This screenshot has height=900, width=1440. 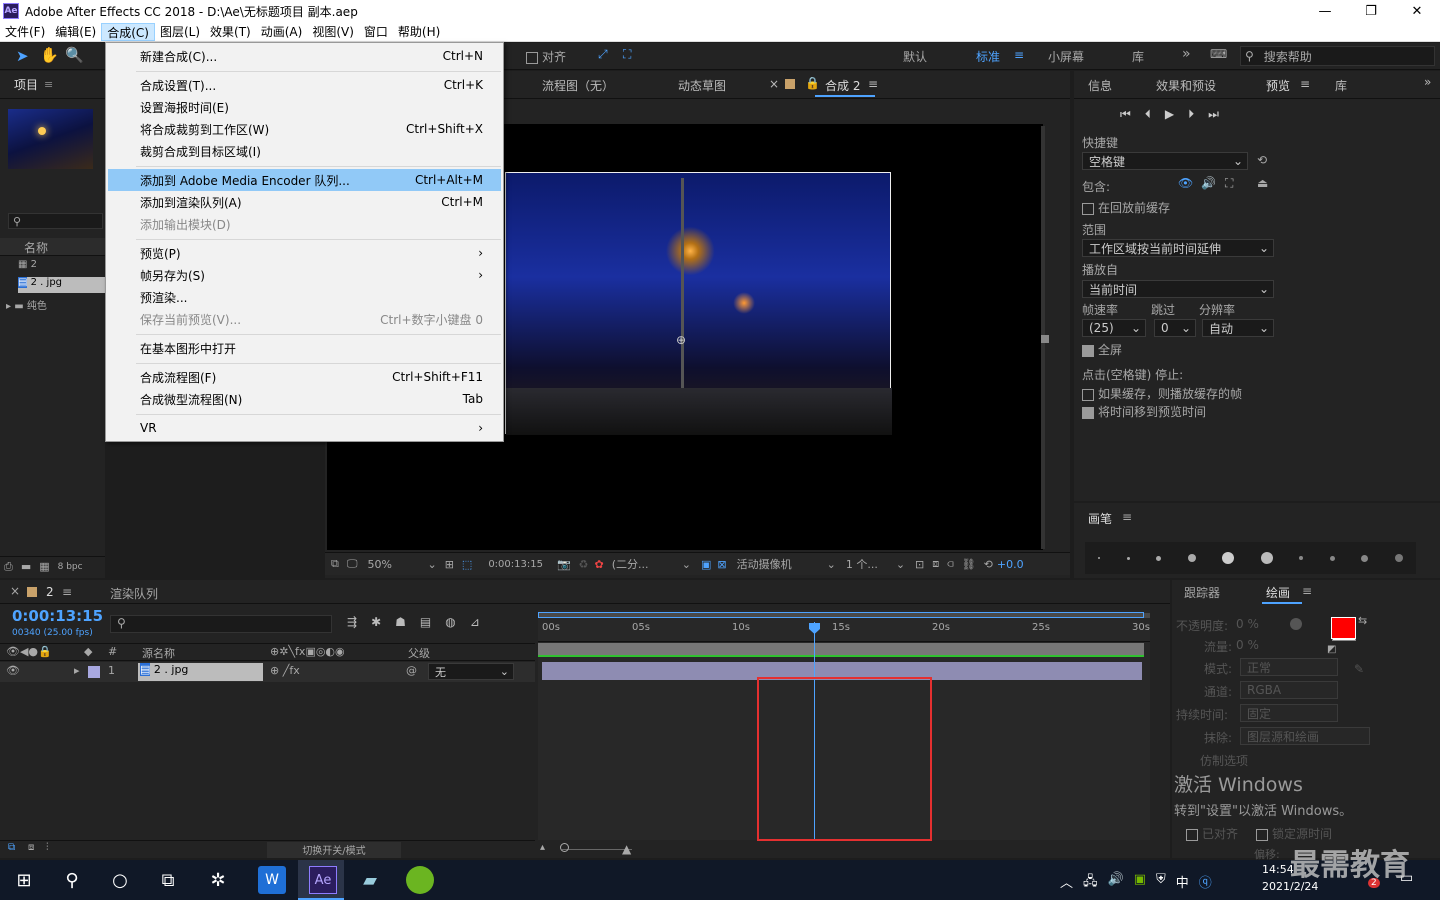 What do you see at coordinates (55, 221) in the screenshot?
I see `project-search-input: ⚲` at bounding box center [55, 221].